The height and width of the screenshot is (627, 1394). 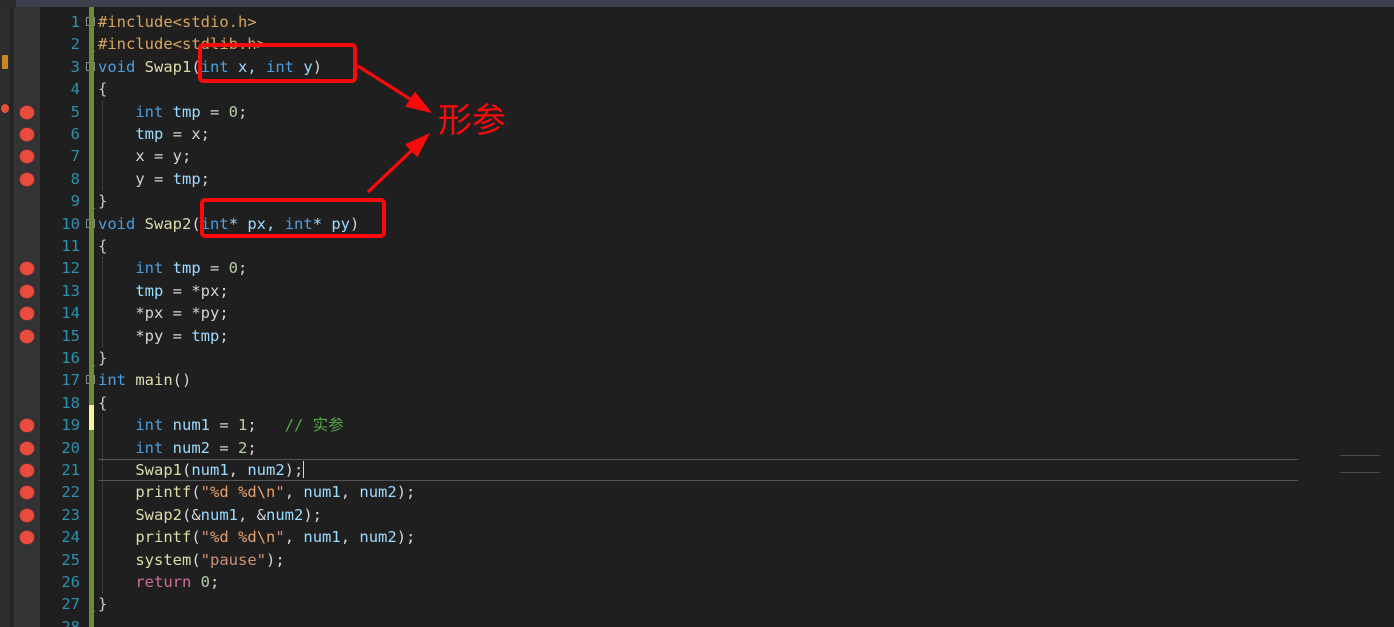 What do you see at coordinates (70, 402) in the screenshot?
I see `line-number: 18` at bounding box center [70, 402].